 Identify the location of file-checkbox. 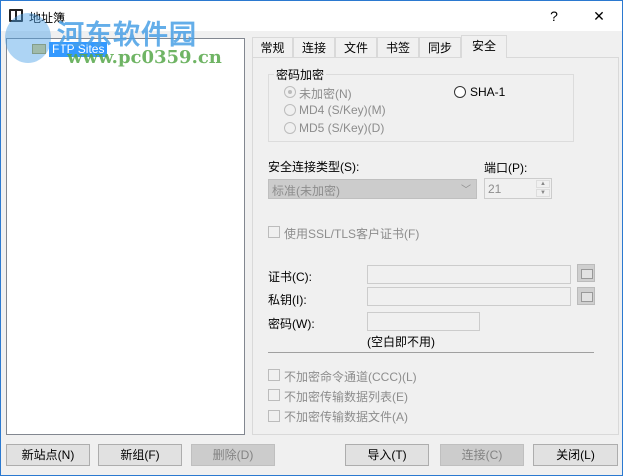
(274, 416).